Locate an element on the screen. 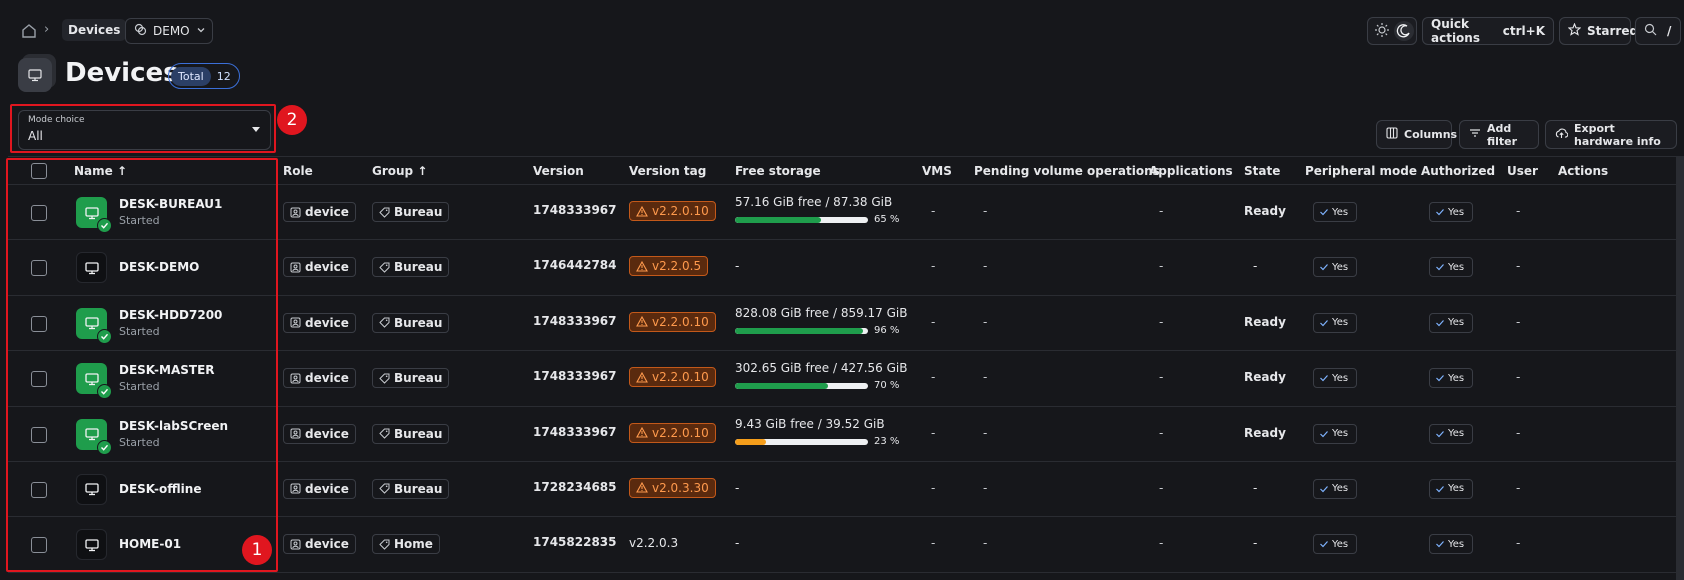 The width and height of the screenshot is (1684, 580). search-button: / is located at coordinates (1658, 31).